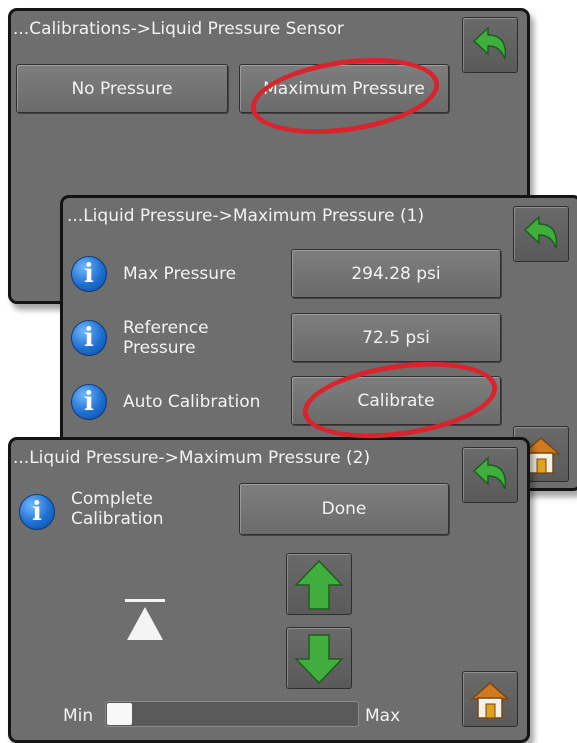  I want to click on done-button: Done, so click(344, 509).